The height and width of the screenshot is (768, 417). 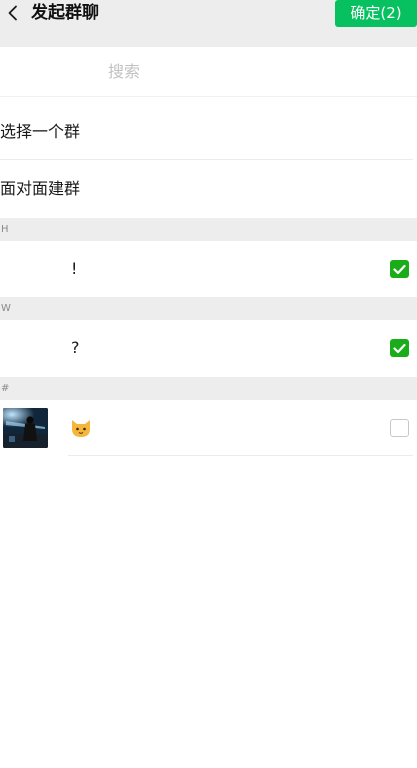 I want to click on avatar-image, so click(x=25, y=428).